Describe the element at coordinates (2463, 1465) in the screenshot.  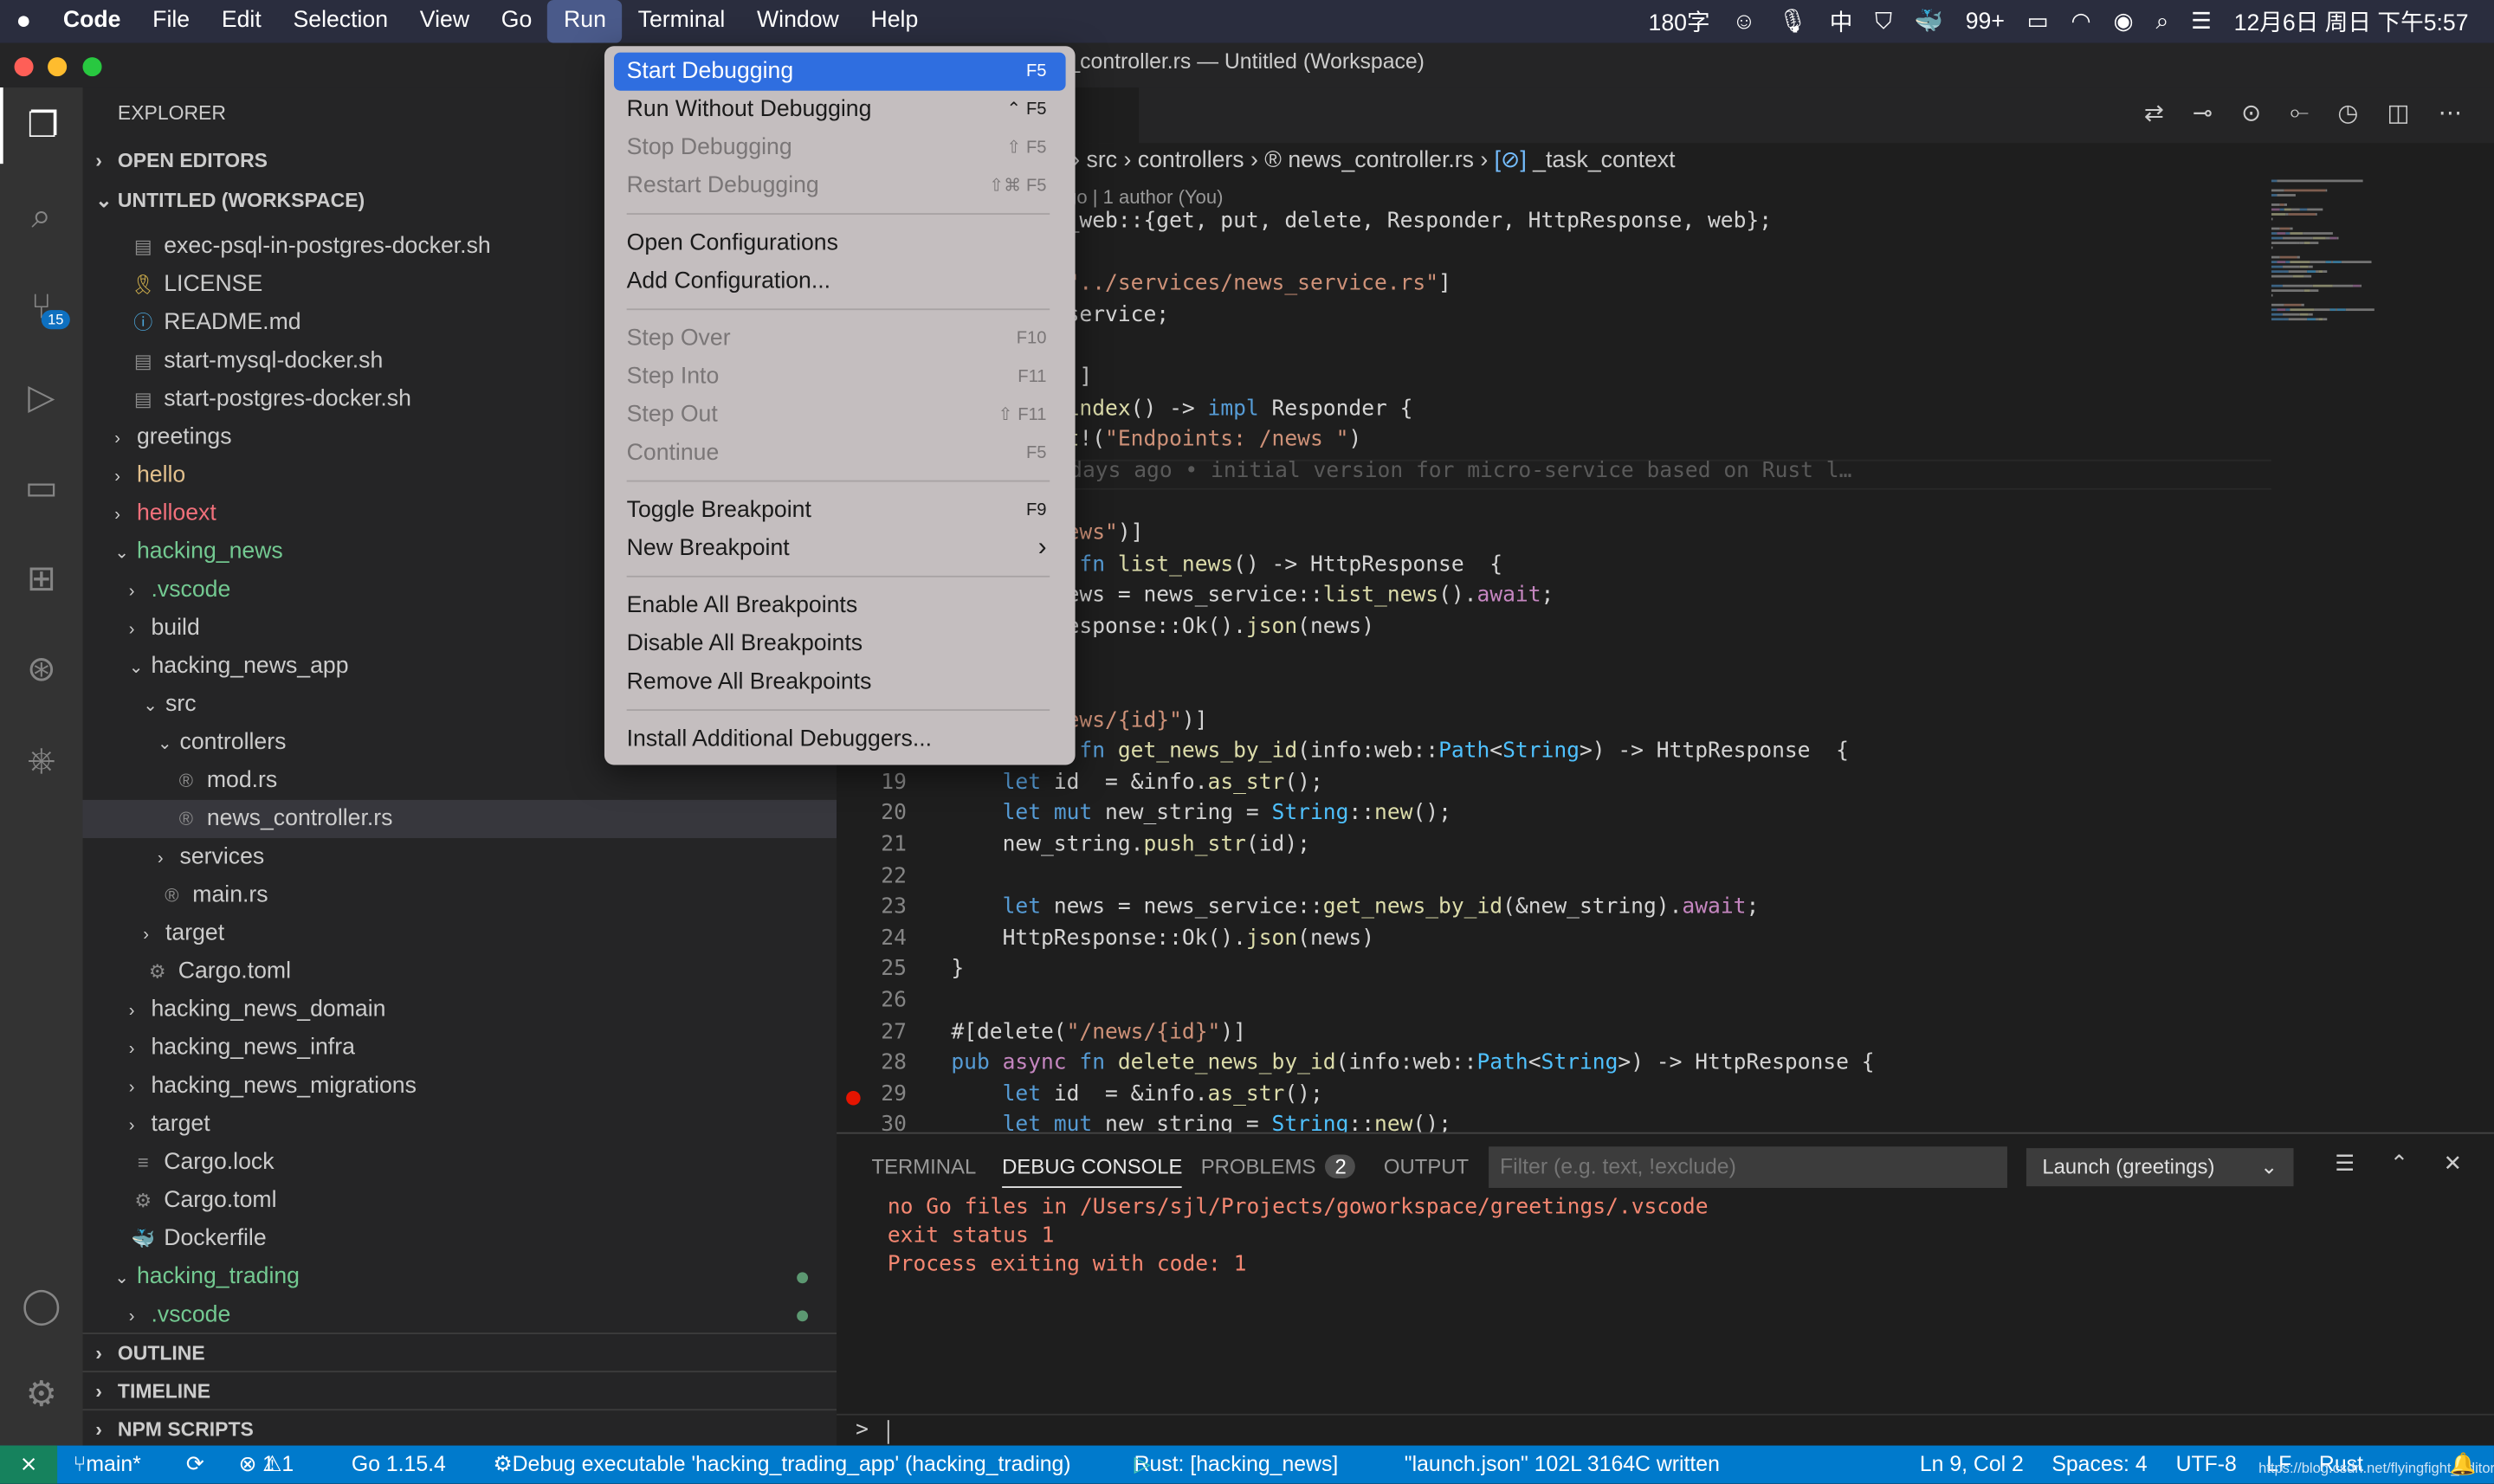
I see `notifications-icon: 🔔` at that location.